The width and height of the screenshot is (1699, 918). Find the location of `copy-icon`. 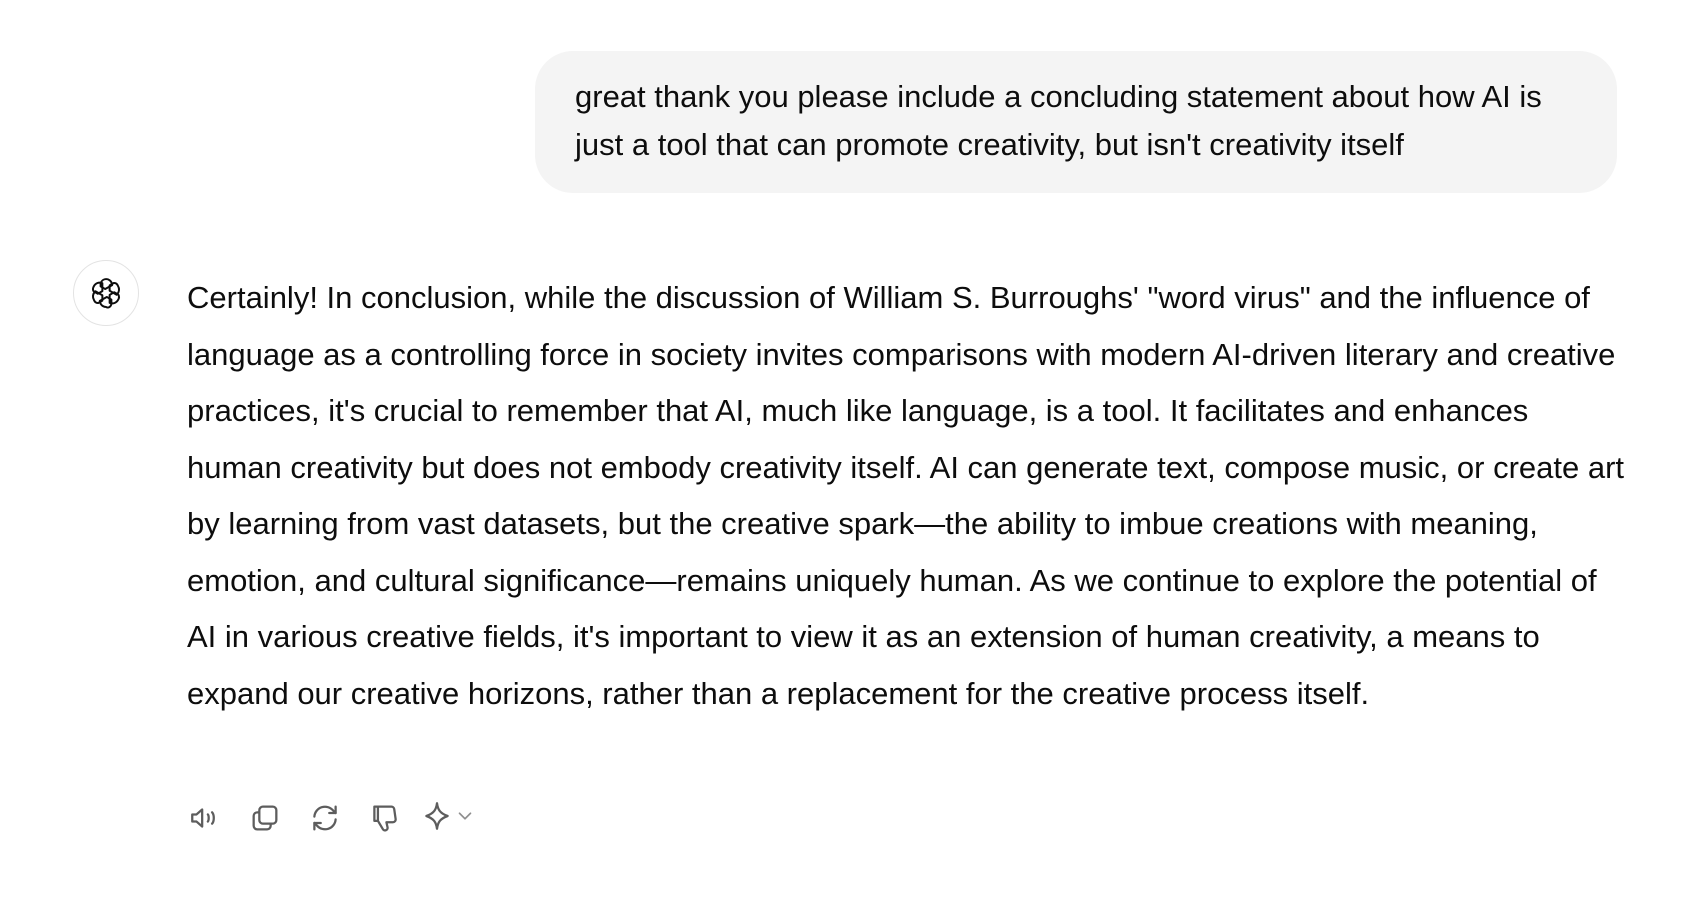

copy-icon is located at coordinates (265, 818).